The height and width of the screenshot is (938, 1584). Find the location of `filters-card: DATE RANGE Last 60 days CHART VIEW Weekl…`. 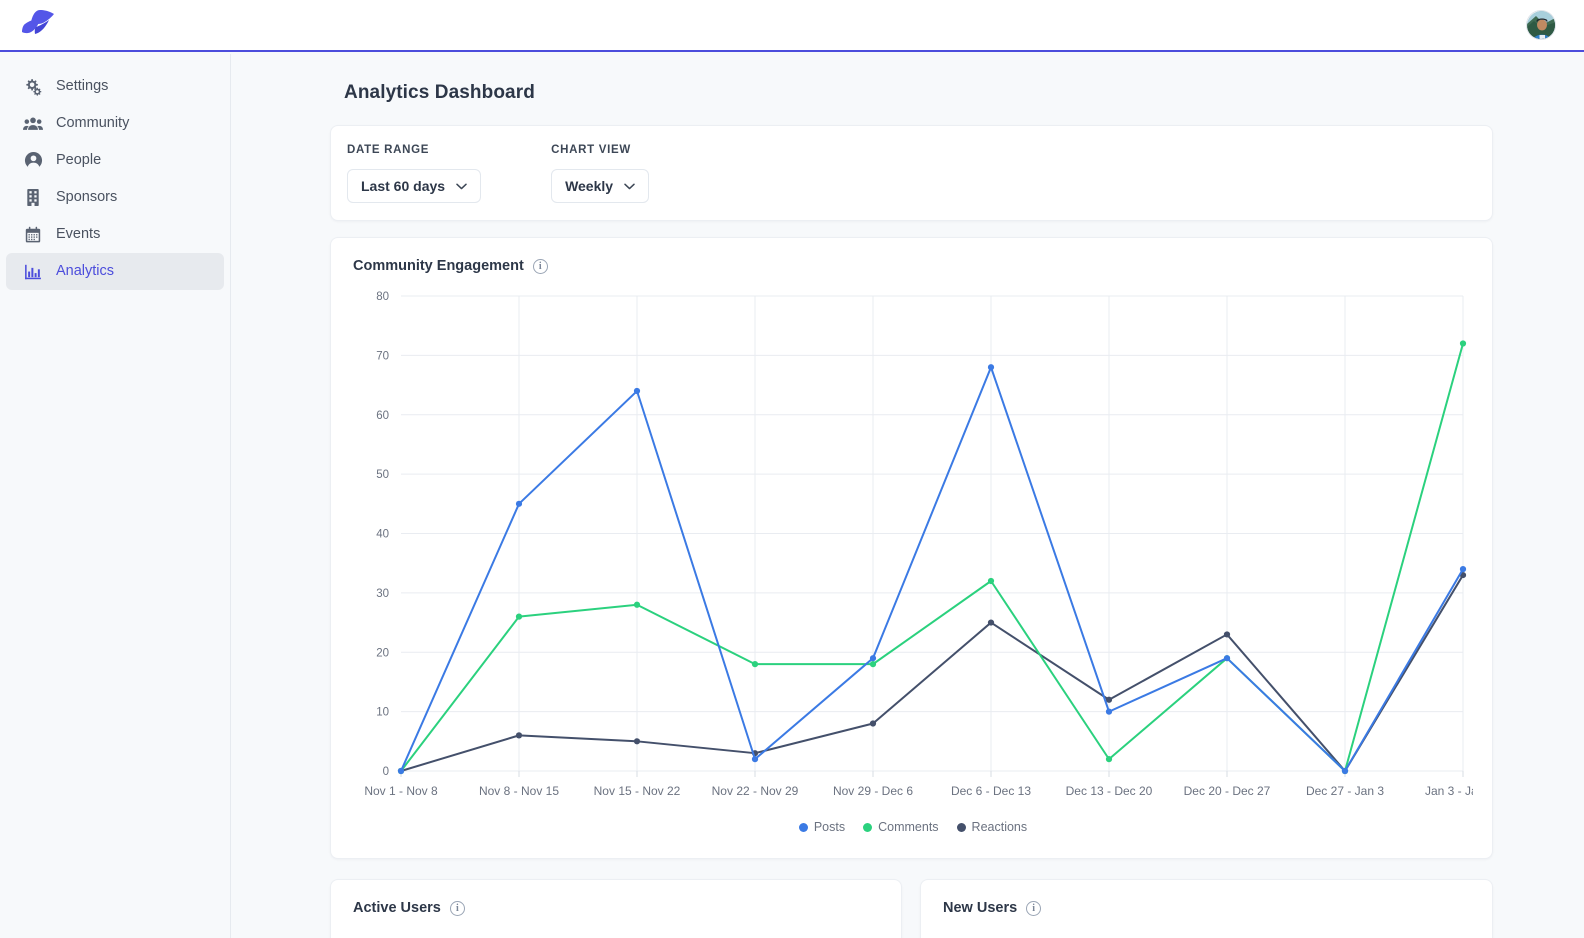

filters-card: DATE RANGE Last 60 days CHART VIEW Weekl… is located at coordinates (911, 173).